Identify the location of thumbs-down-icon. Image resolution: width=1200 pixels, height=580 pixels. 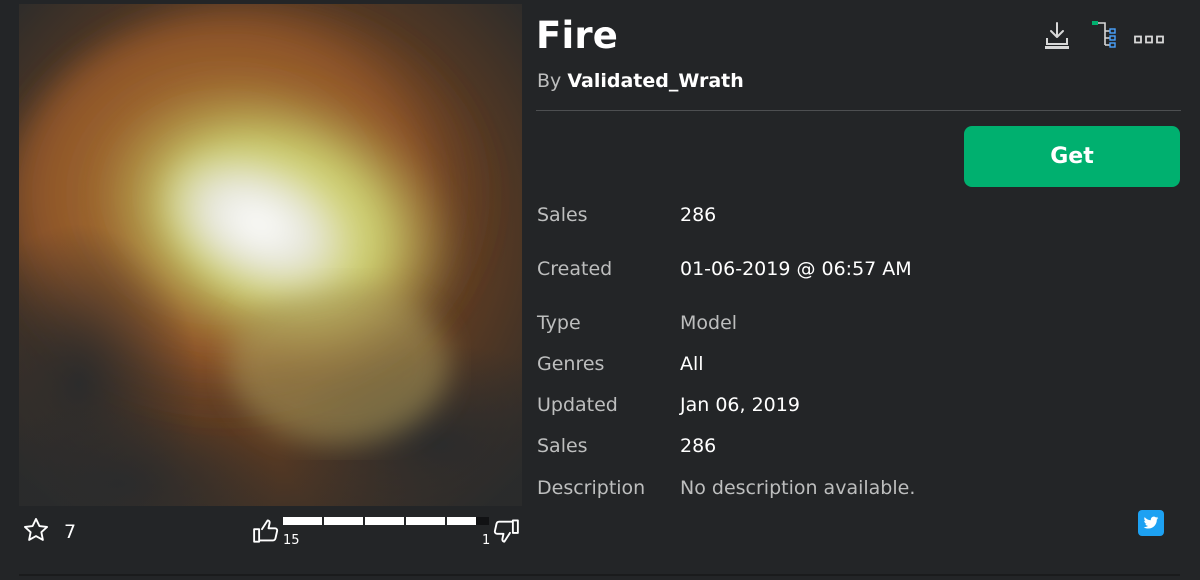
(506, 533).